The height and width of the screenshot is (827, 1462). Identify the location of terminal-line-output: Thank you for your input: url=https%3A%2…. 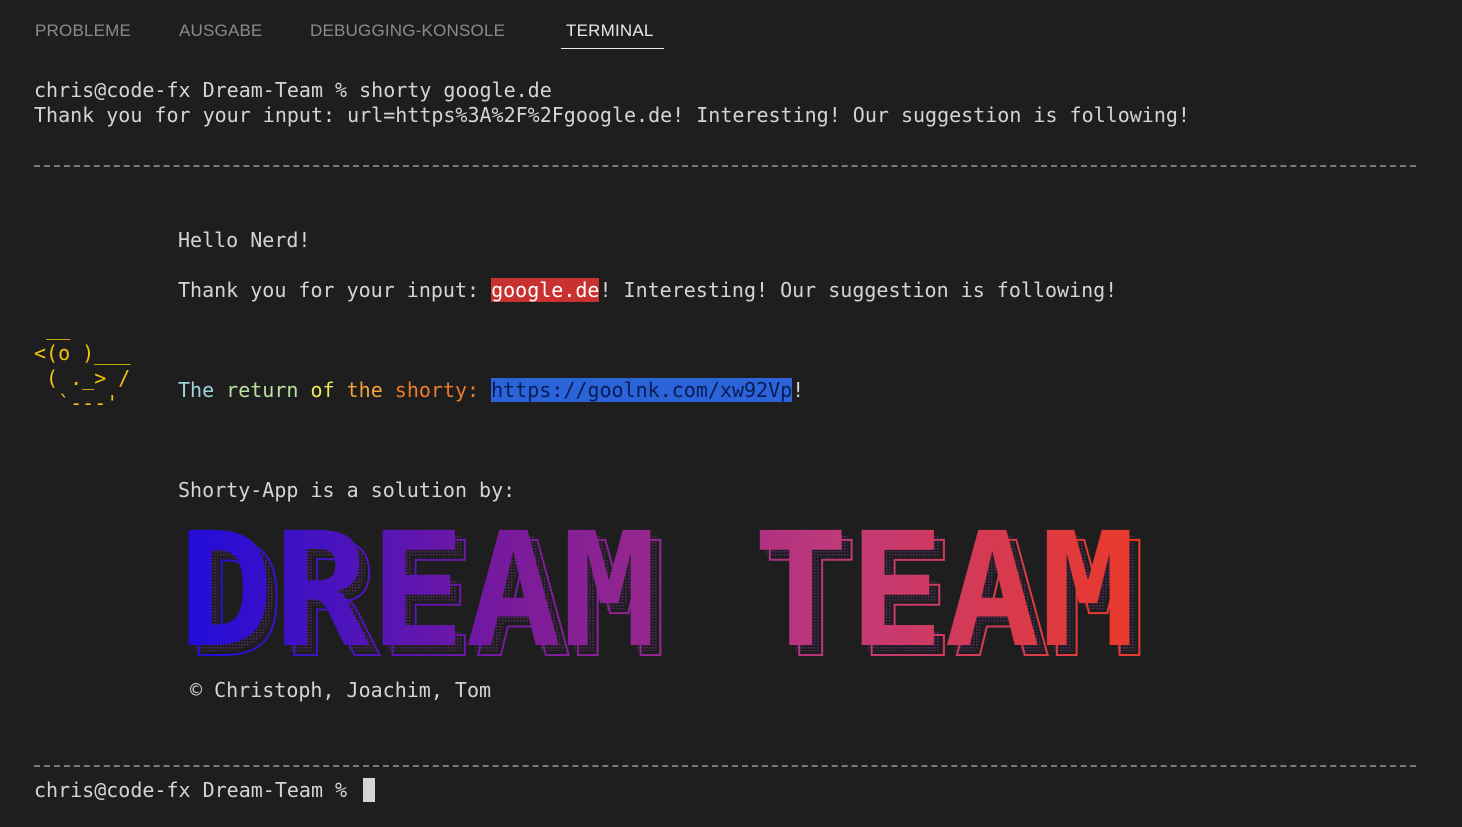
(612, 115).